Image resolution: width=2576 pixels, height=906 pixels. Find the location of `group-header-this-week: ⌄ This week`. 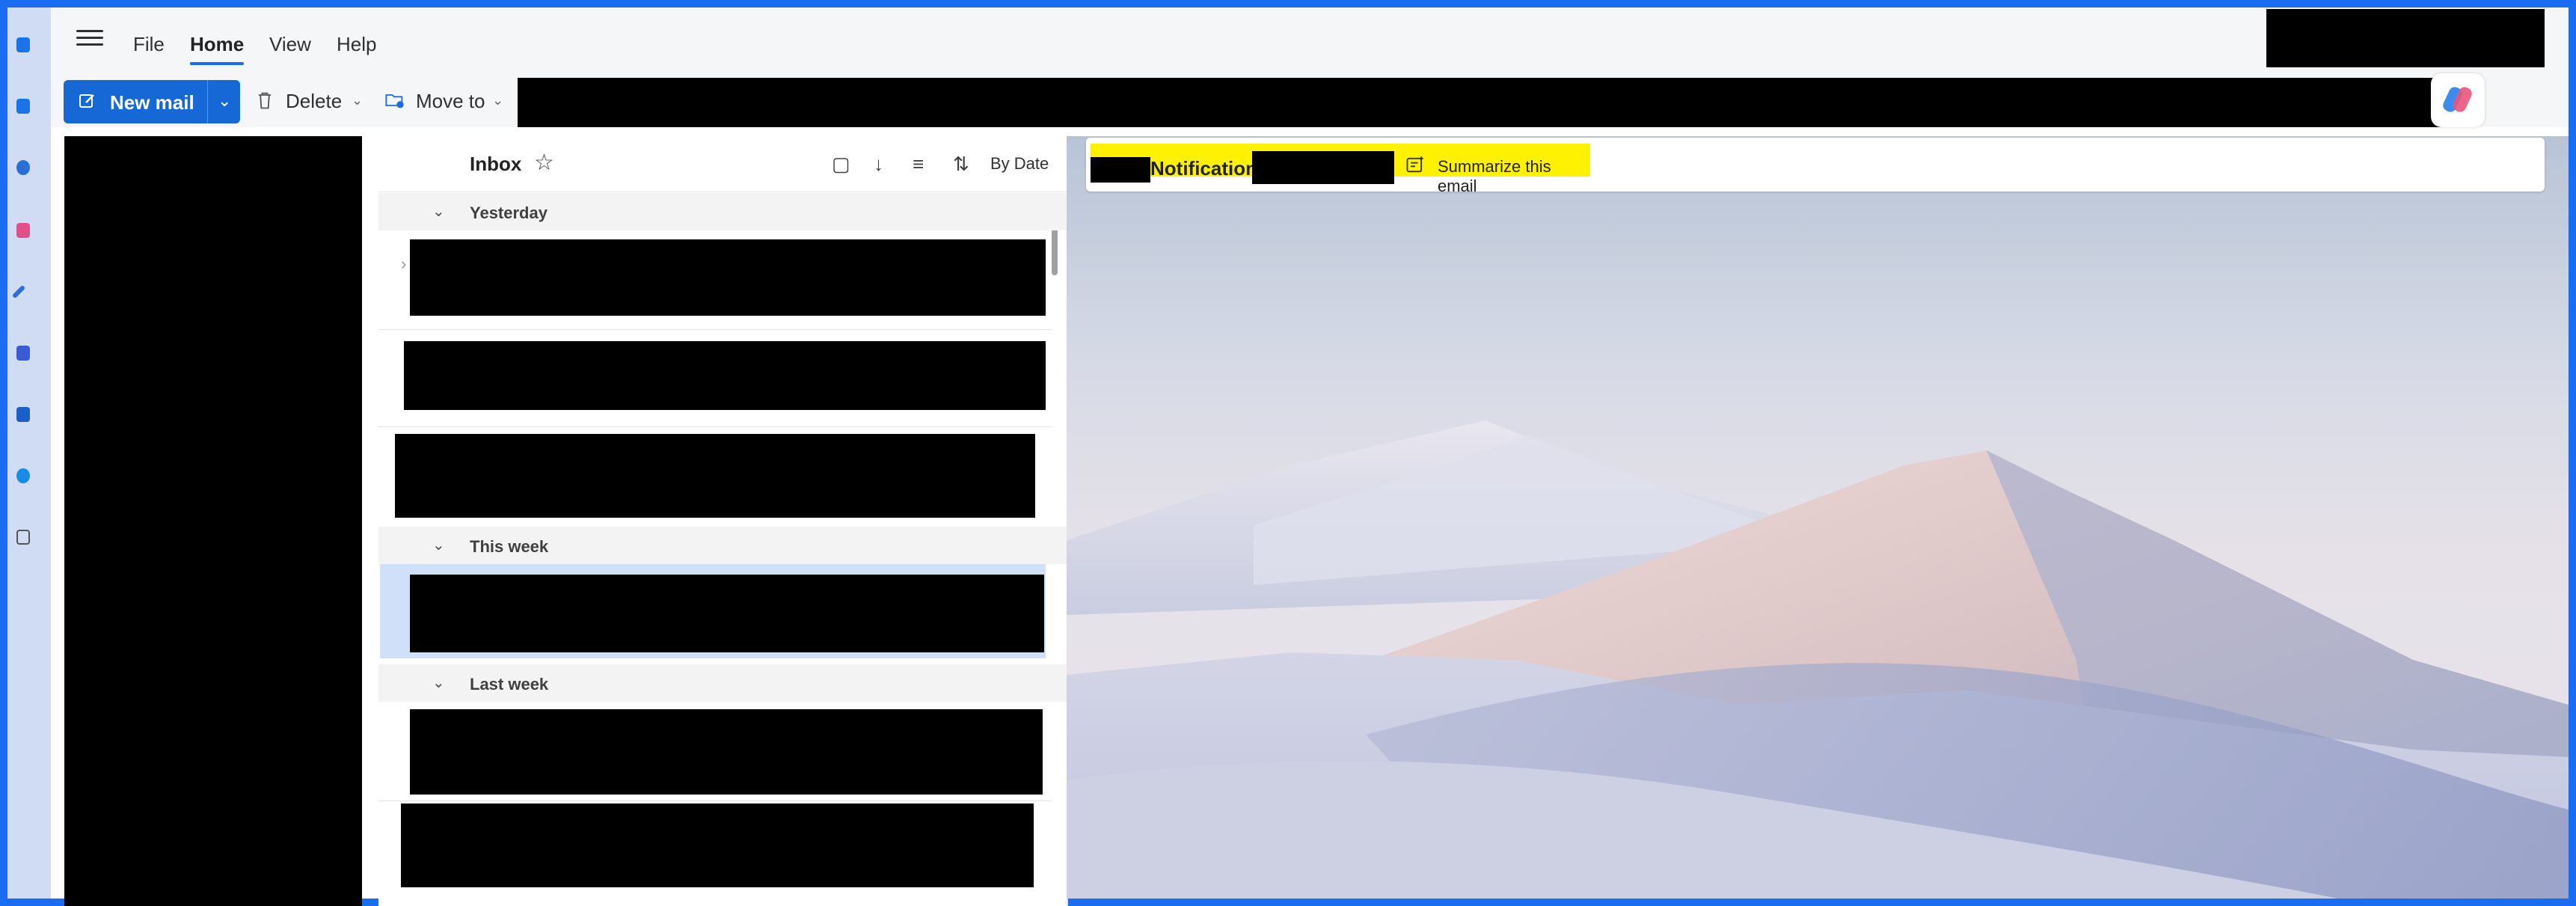

group-header-this-week: ⌄ This week is located at coordinates (722, 545).